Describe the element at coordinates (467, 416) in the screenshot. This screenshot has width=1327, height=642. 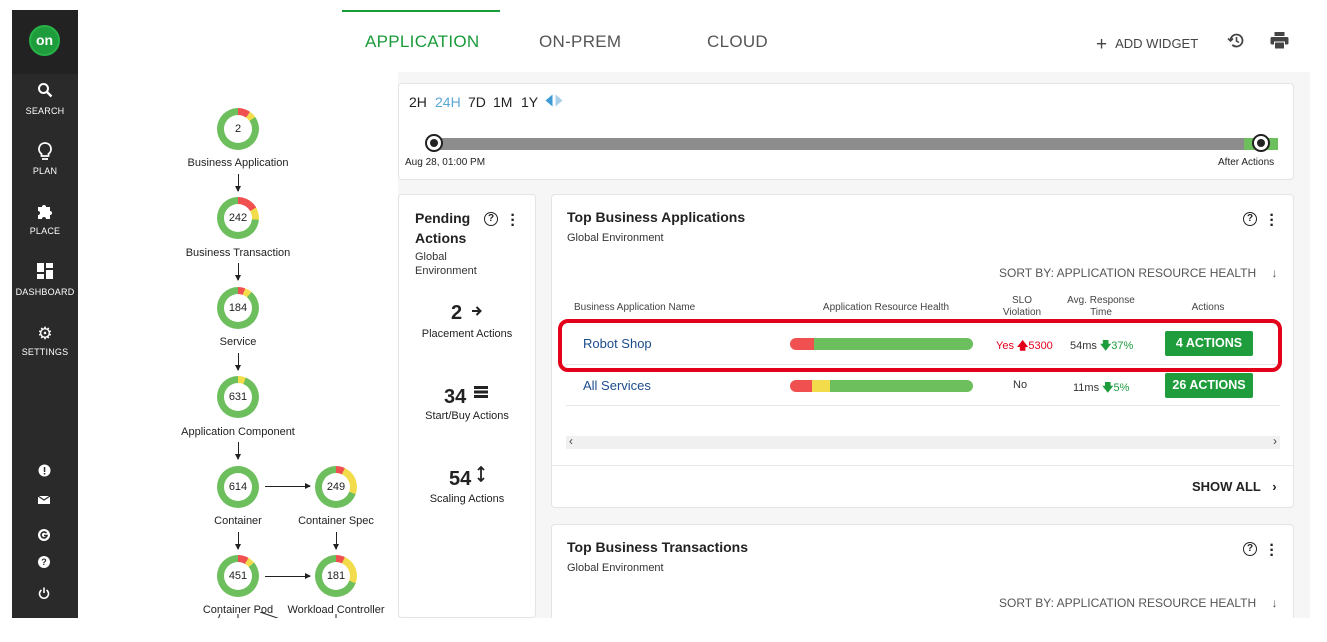
I see `start-buy-actions-label: Start/Buy Actions` at that location.